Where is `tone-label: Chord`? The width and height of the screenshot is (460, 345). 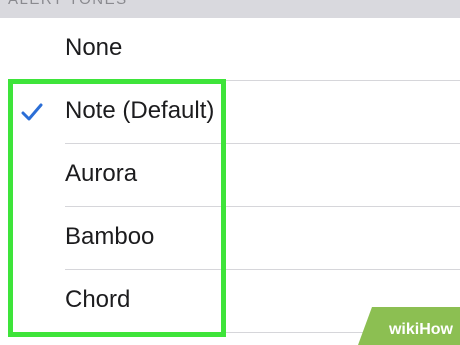
tone-label: Chord is located at coordinates (98, 299).